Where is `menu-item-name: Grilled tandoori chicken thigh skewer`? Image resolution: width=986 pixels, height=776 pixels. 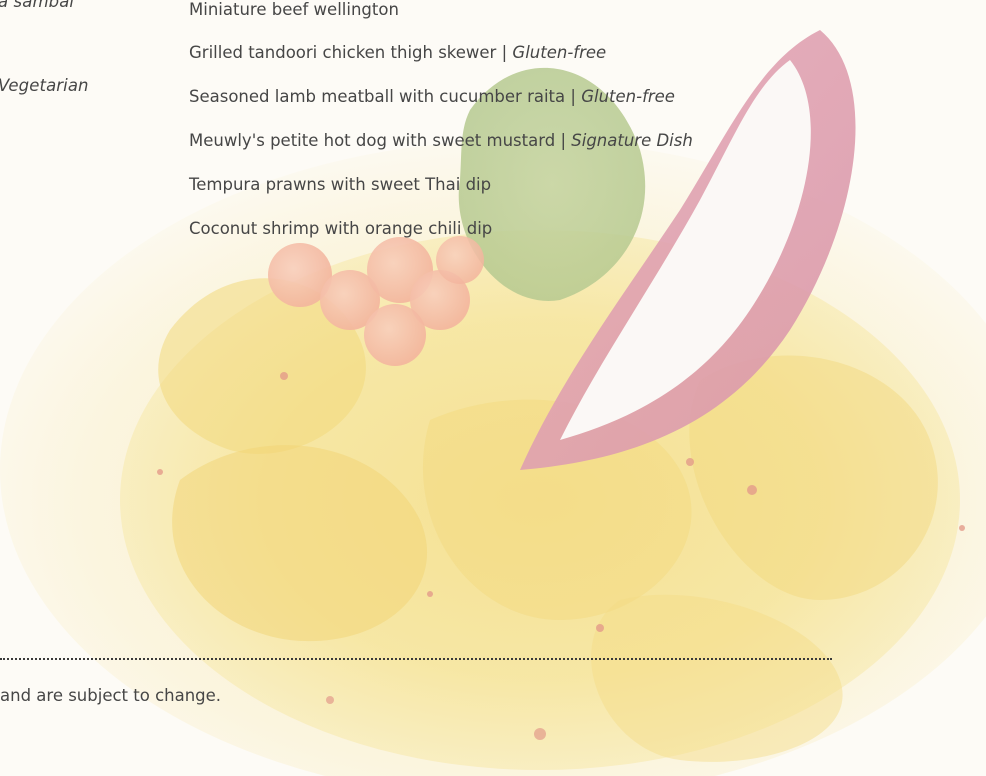
menu-item-name: Grilled tandoori chicken thigh skewer is located at coordinates (343, 52).